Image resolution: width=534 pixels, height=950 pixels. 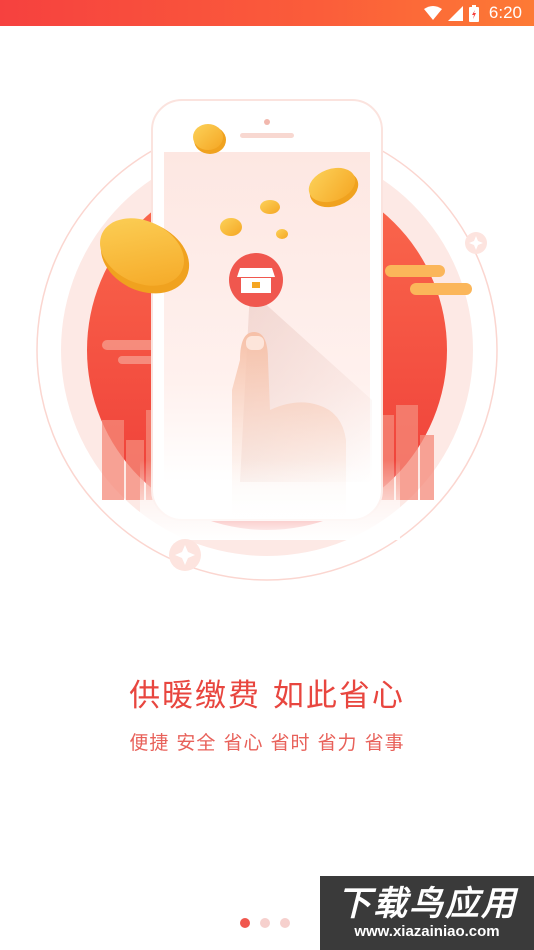 What do you see at coordinates (267, 13) in the screenshot?
I see `status-bar: 6:20` at bounding box center [267, 13].